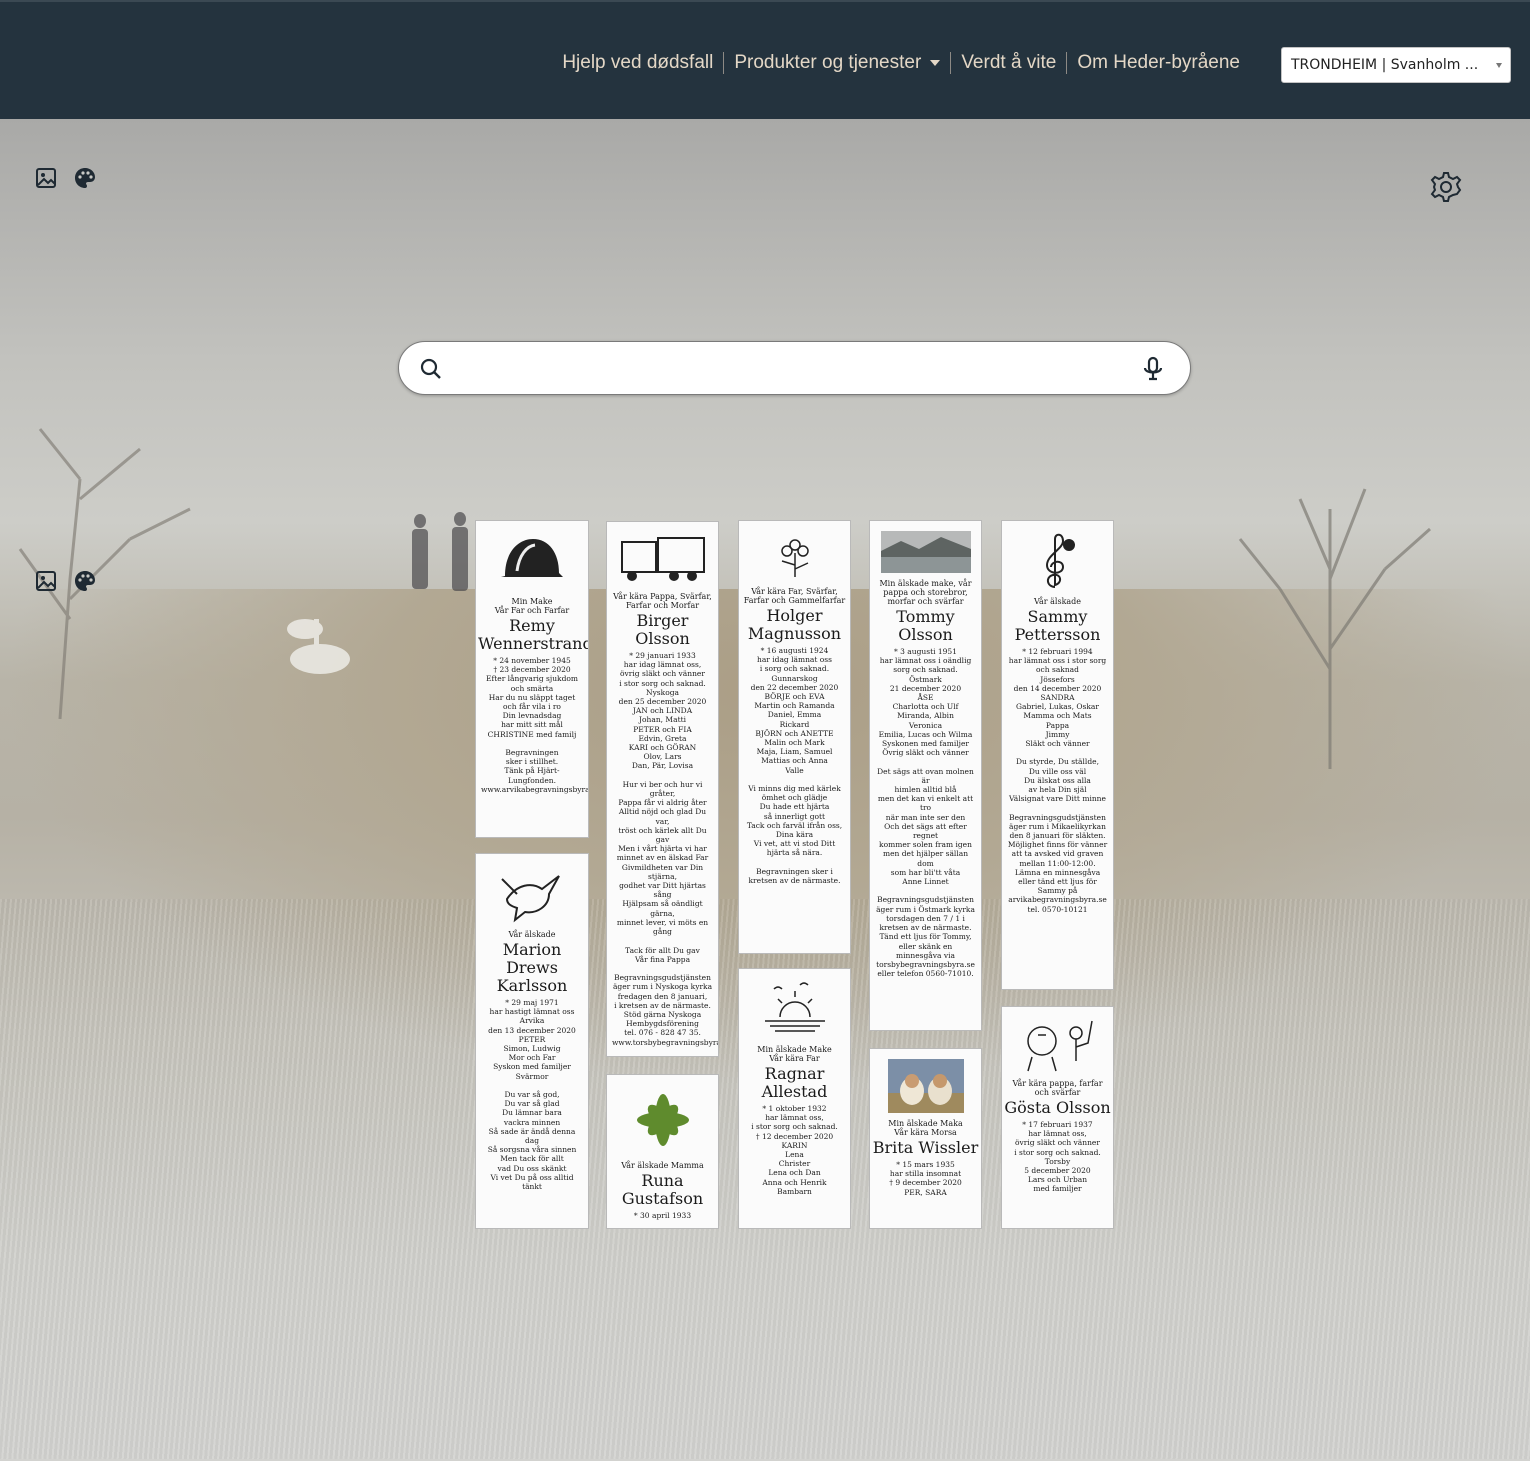 The image size is (1530, 1461). I want to click on select-arrow-icon, so click(1499, 65).